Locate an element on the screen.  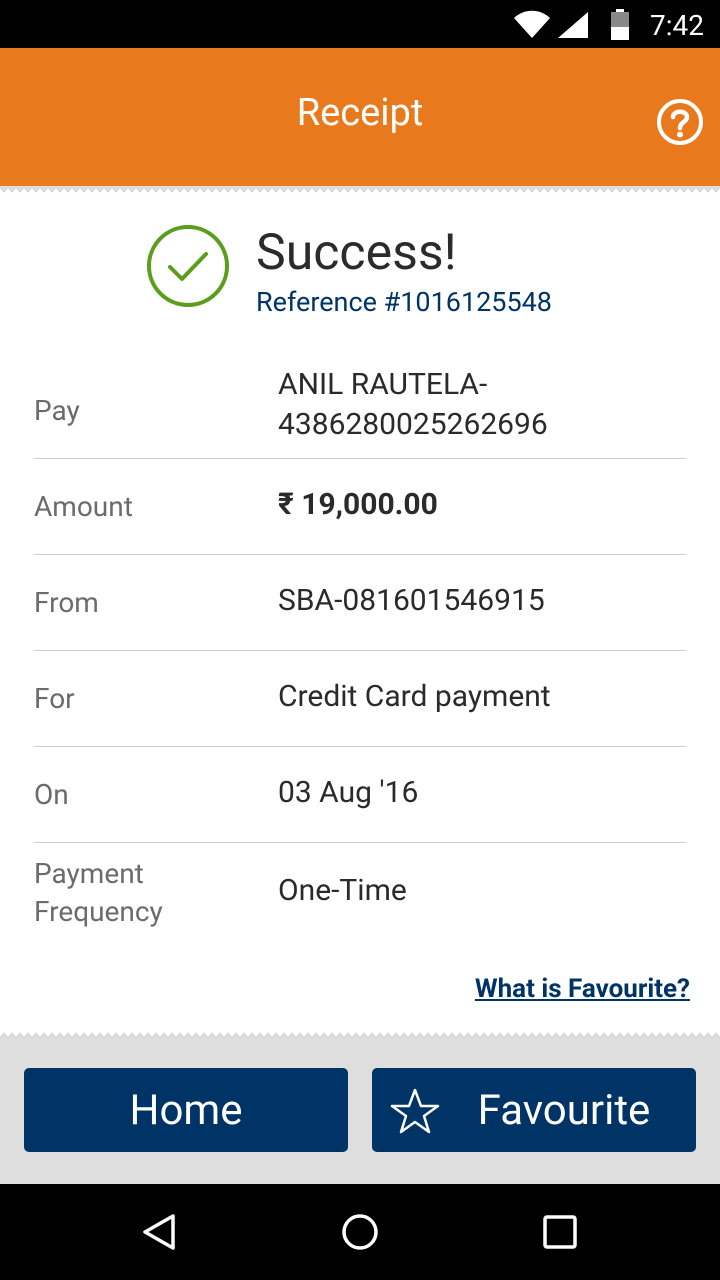
zigzag-edge-top is located at coordinates (360, 192).